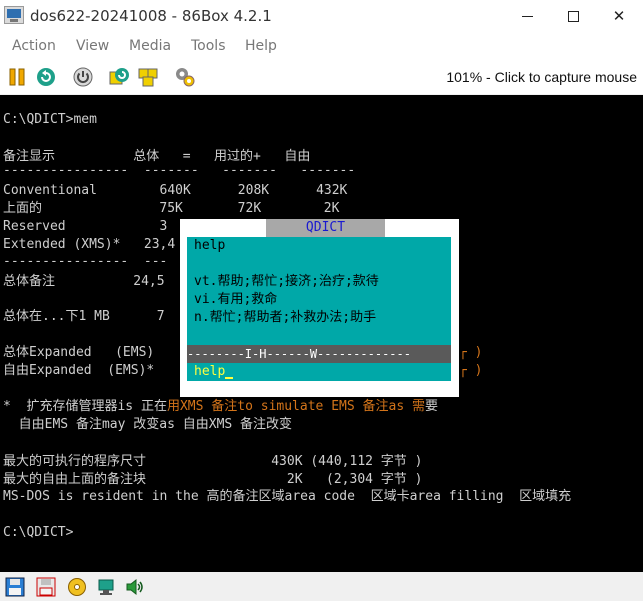 The height and width of the screenshot is (601, 643). I want to click on capture-mouse-status: 101% - Click to capture mouse, so click(541, 77).